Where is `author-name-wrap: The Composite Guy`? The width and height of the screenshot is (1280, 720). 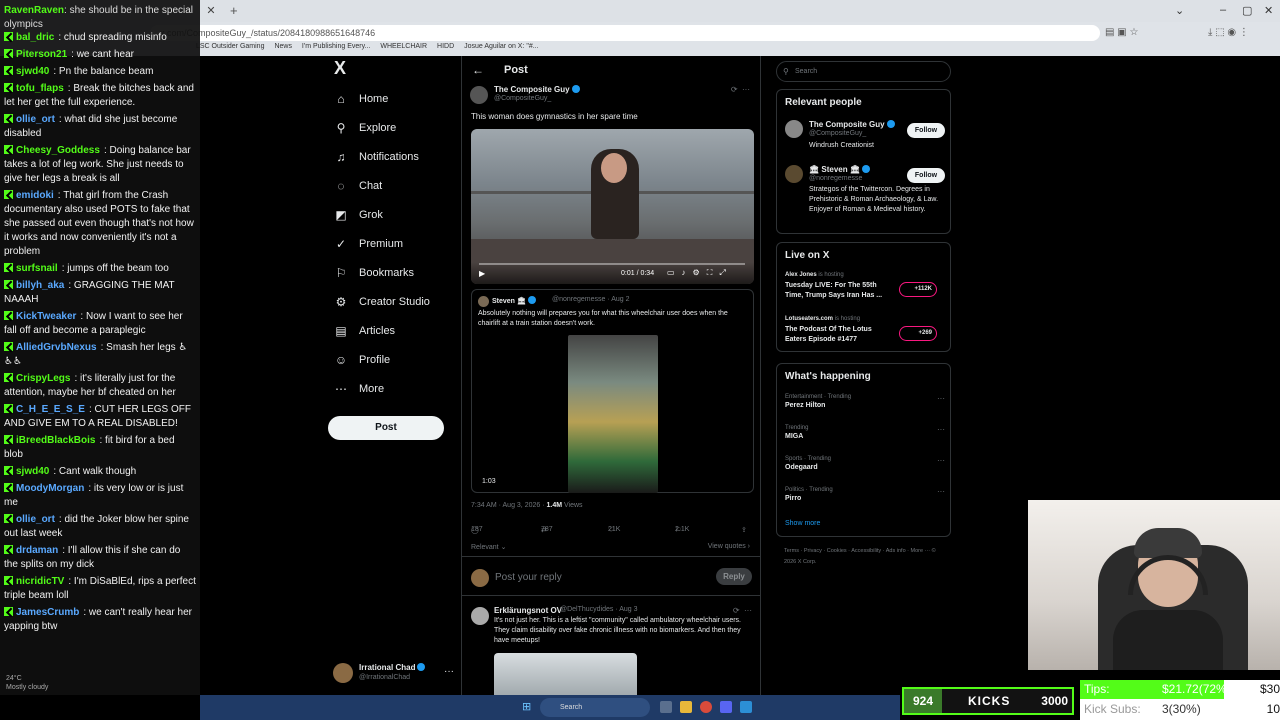 author-name-wrap: The Composite Guy is located at coordinates (537, 89).